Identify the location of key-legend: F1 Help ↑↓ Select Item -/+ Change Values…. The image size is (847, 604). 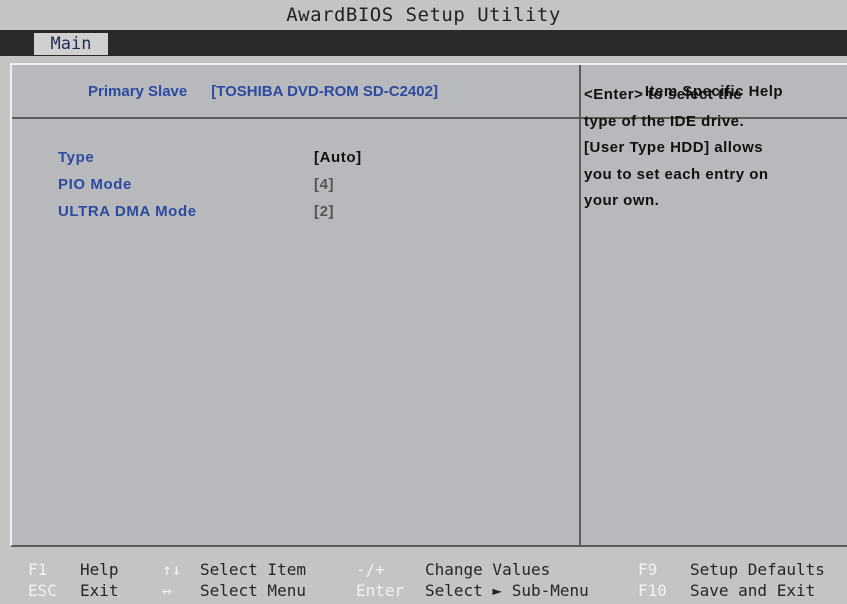
(423, 581).